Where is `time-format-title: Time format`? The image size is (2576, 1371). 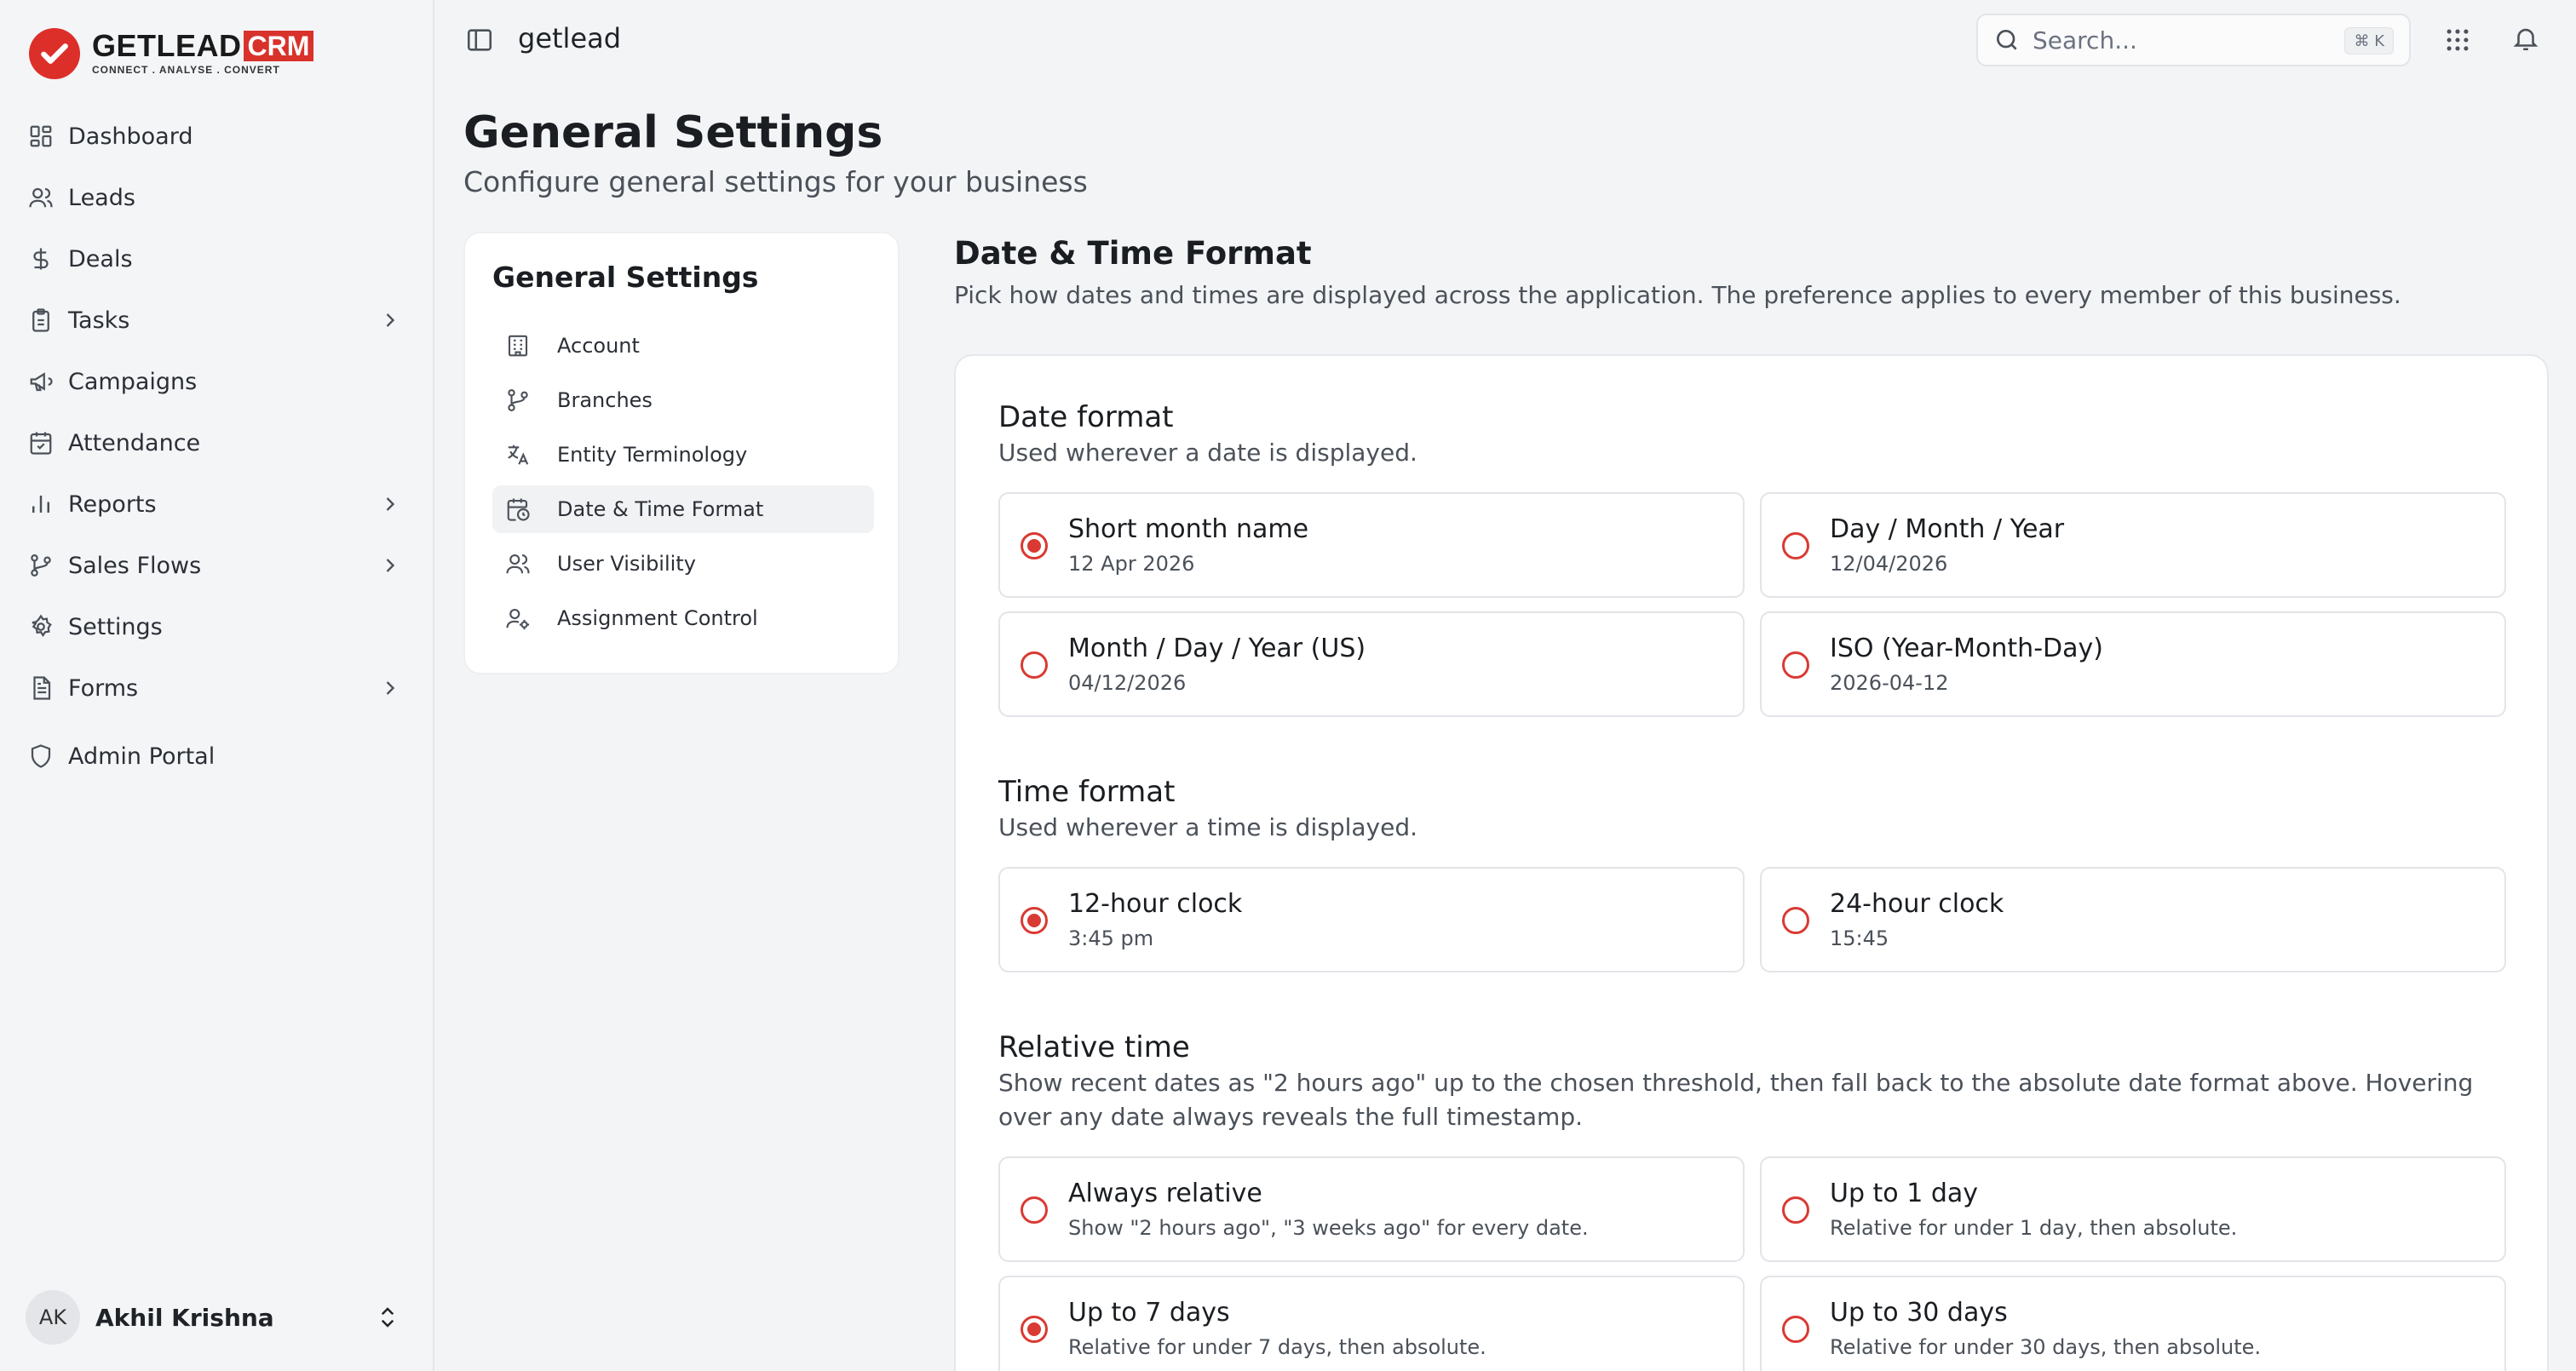 time-format-title: Time format is located at coordinates (1087, 792).